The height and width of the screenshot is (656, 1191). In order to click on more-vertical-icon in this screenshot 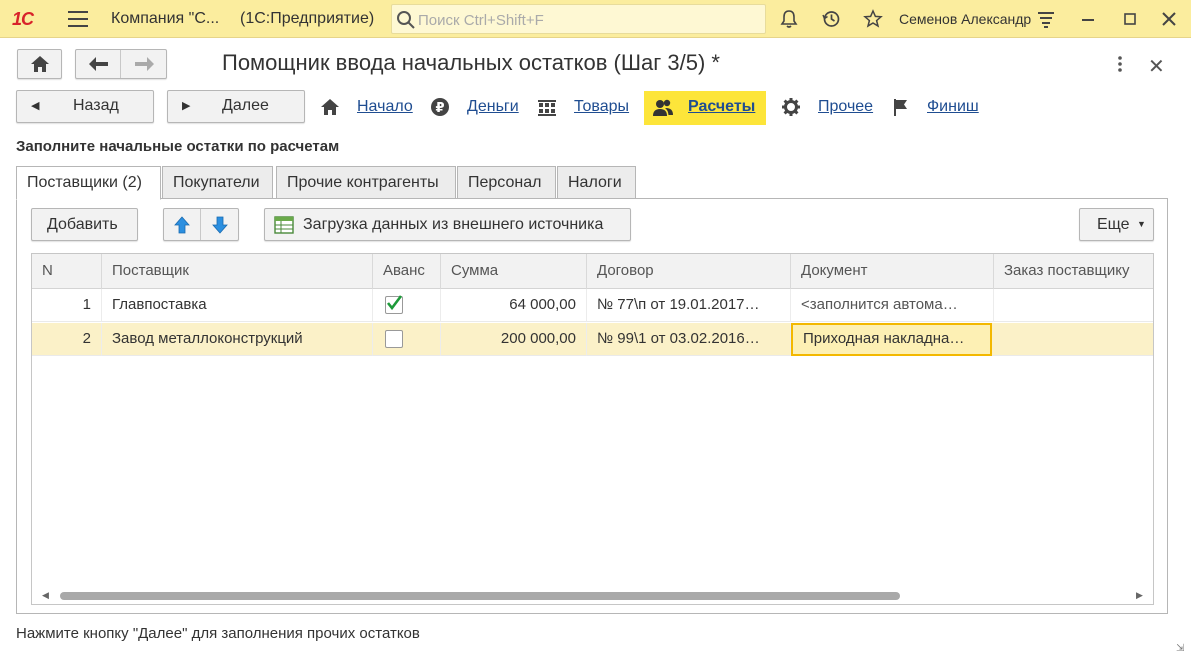, I will do `click(1120, 64)`.